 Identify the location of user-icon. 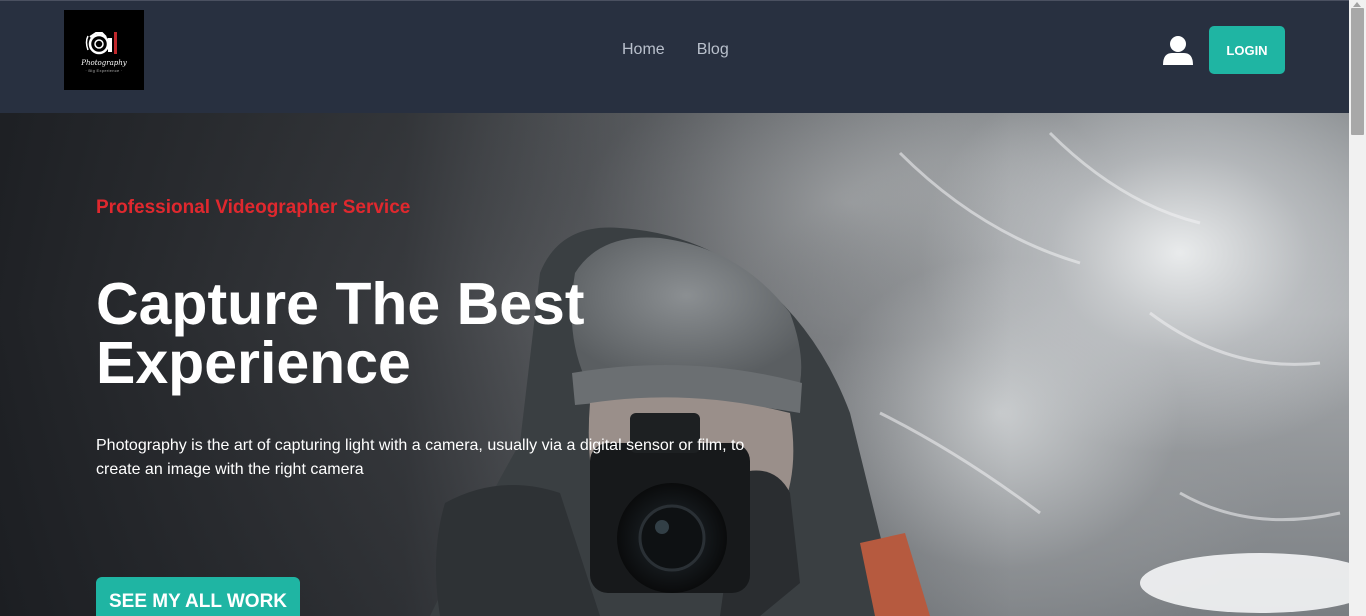
(1178, 50).